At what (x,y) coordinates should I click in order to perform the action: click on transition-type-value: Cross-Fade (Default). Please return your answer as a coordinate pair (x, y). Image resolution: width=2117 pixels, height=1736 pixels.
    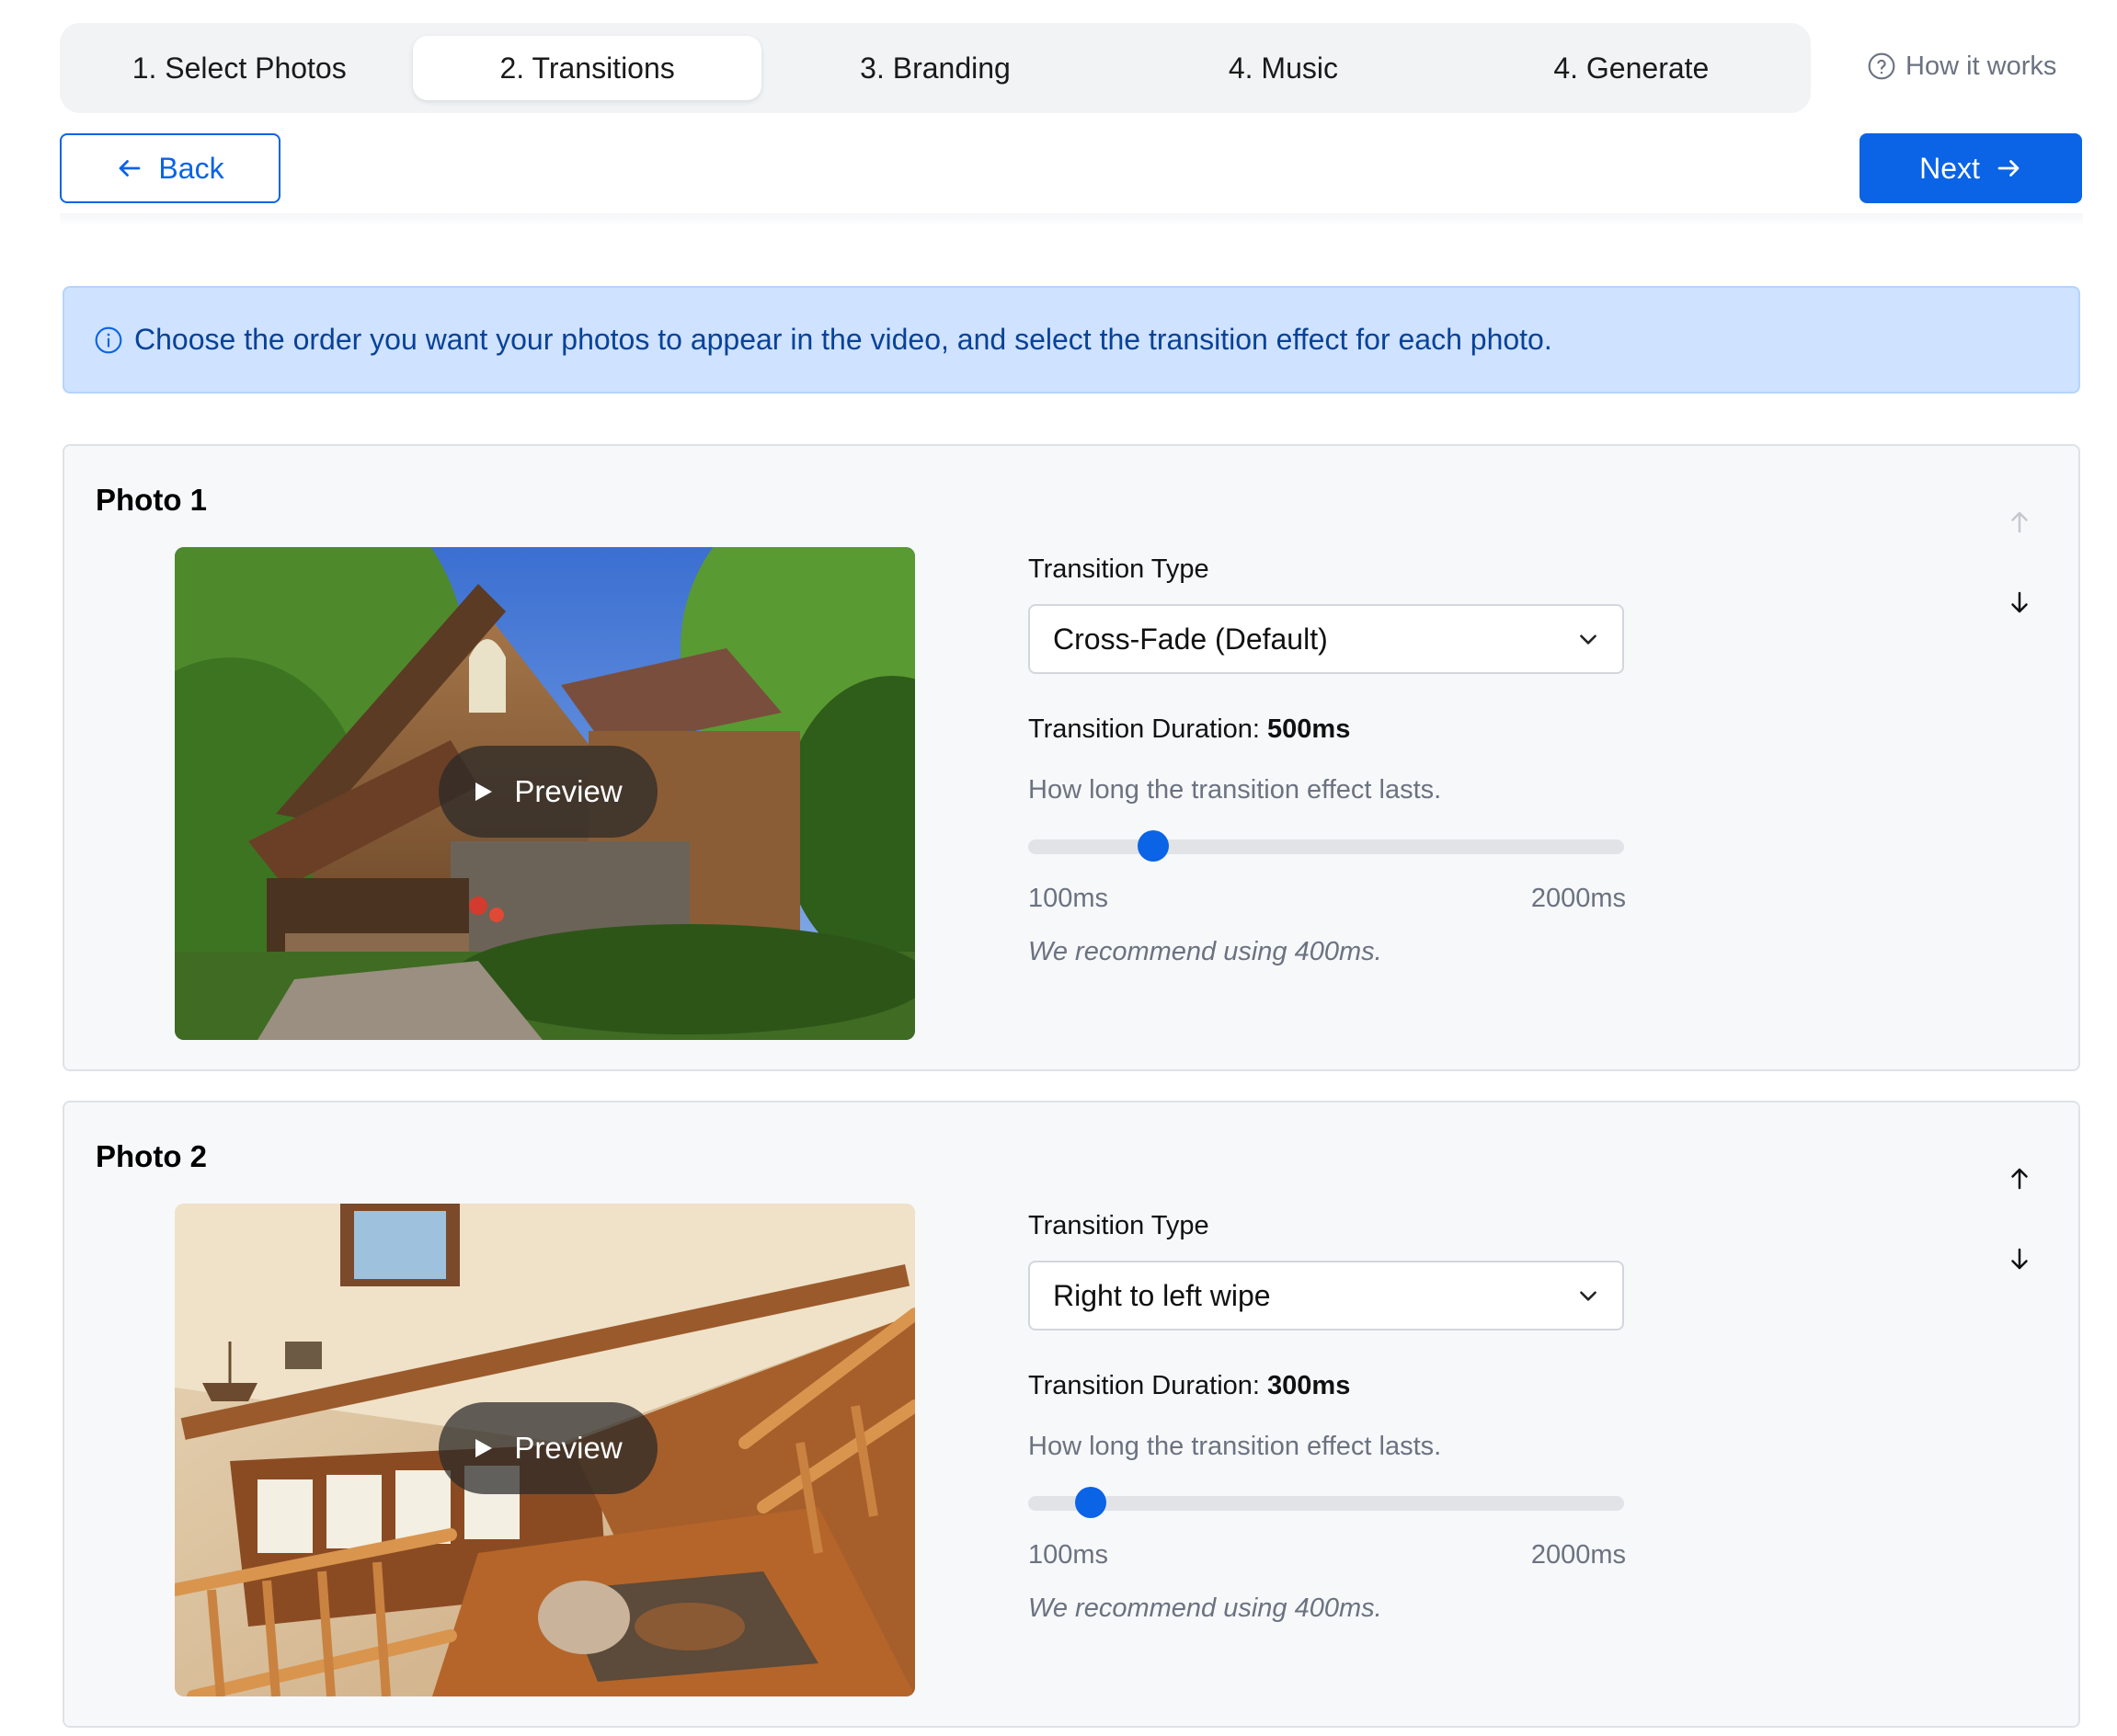
    Looking at the image, I should click on (1190, 639).